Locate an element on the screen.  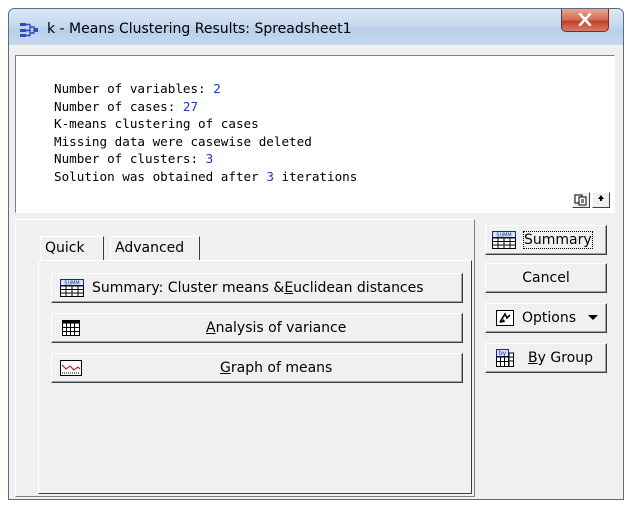
results-line-label: Solution was obtained after is located at coordinates (156, 176).